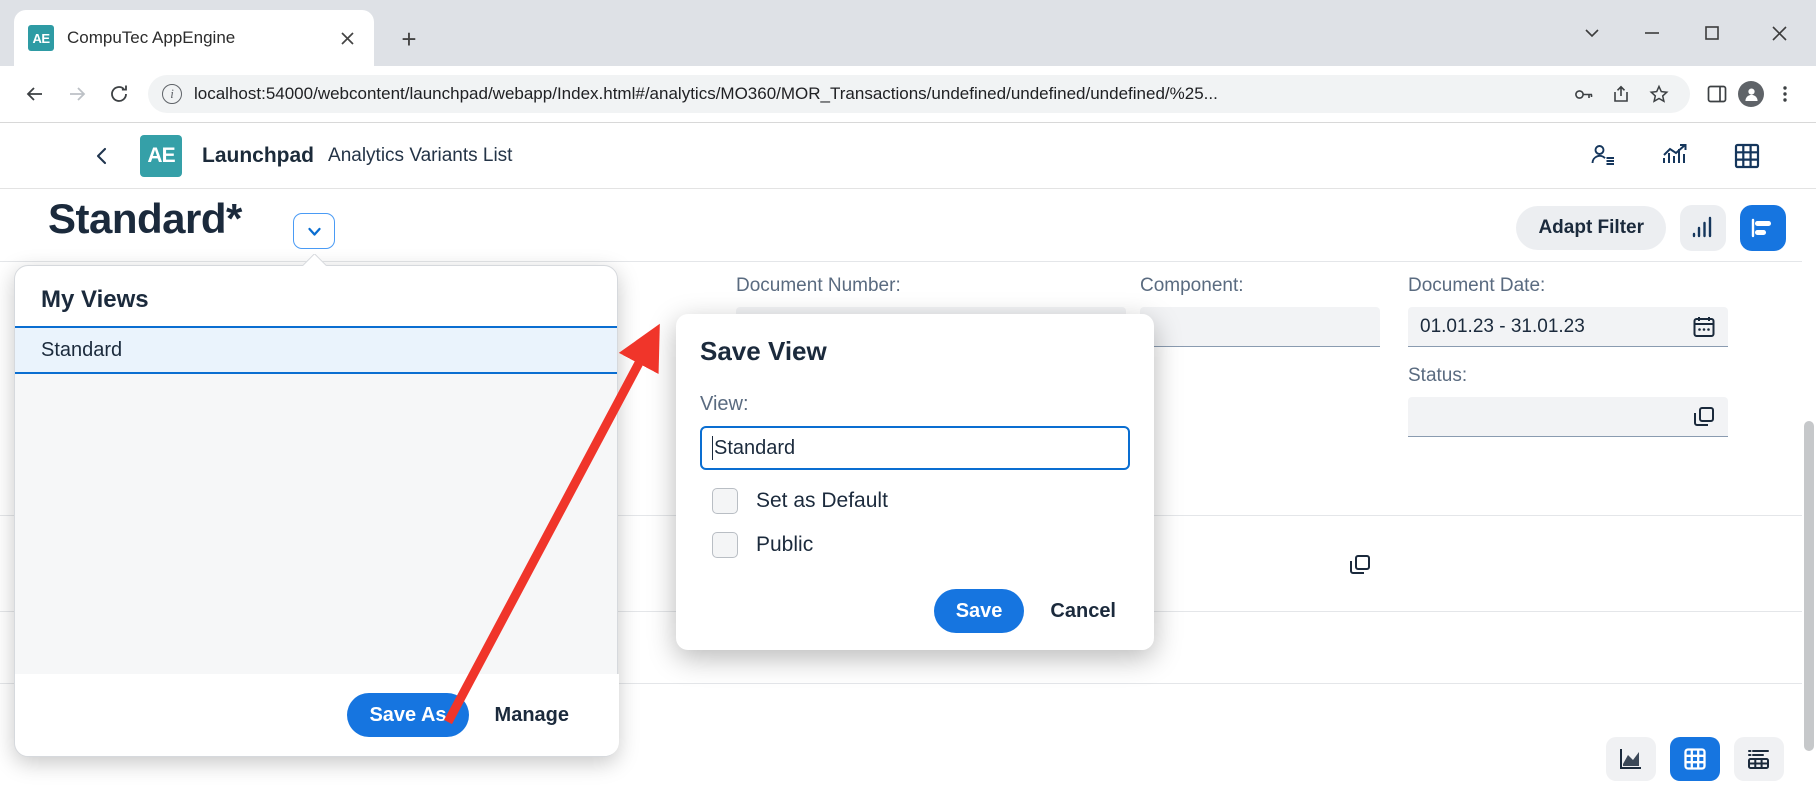  I want to click on filter-label-component: Component:, so click(1192, 285).